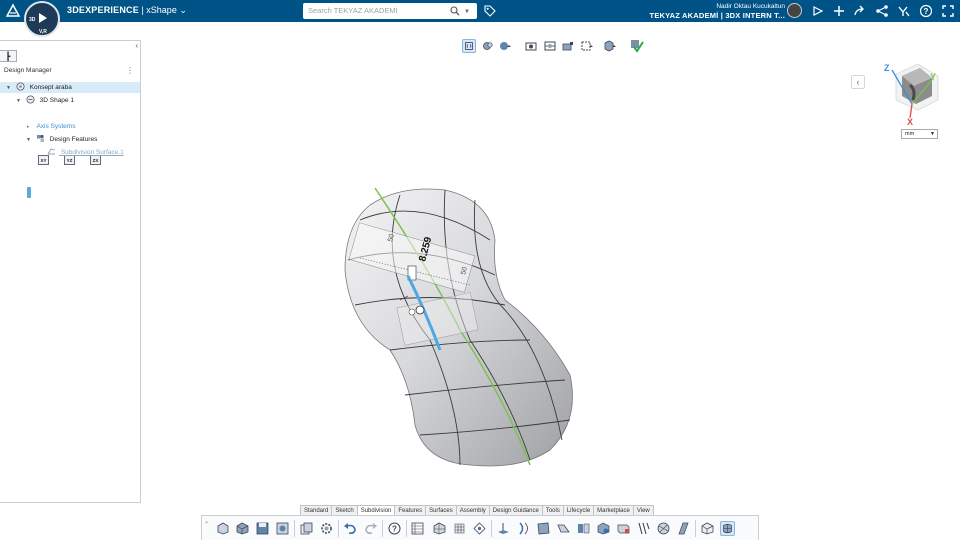  I want to click on tree-item-design-features: ▼ Design Features, so click(61, 139).